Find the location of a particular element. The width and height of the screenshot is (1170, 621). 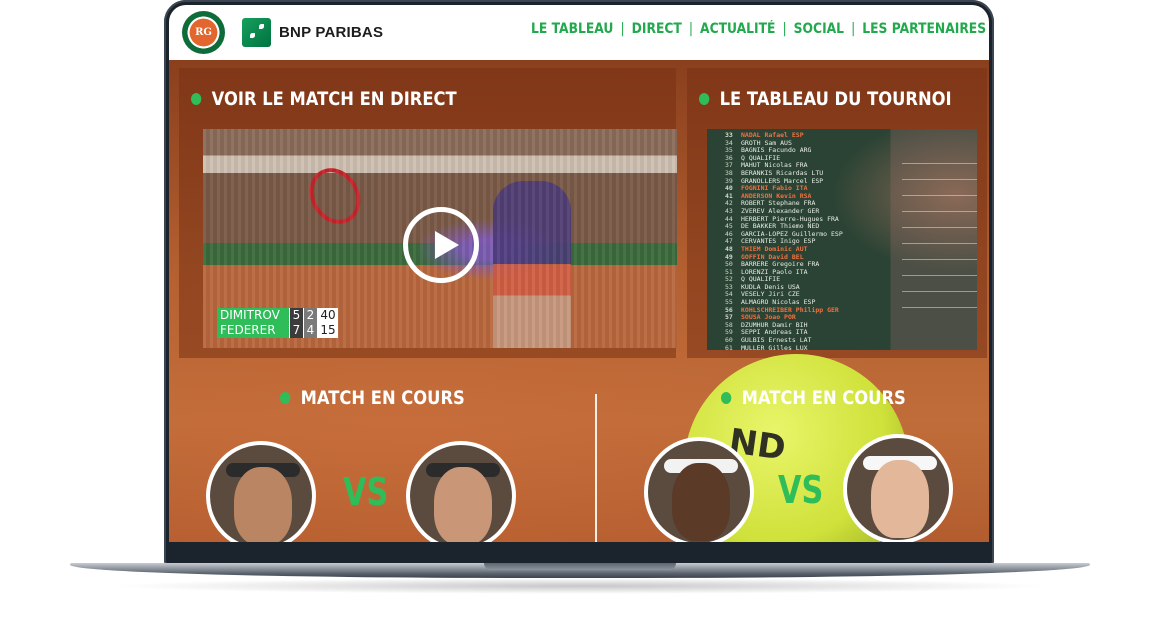

racket-image is located at coordinates (335, 196).